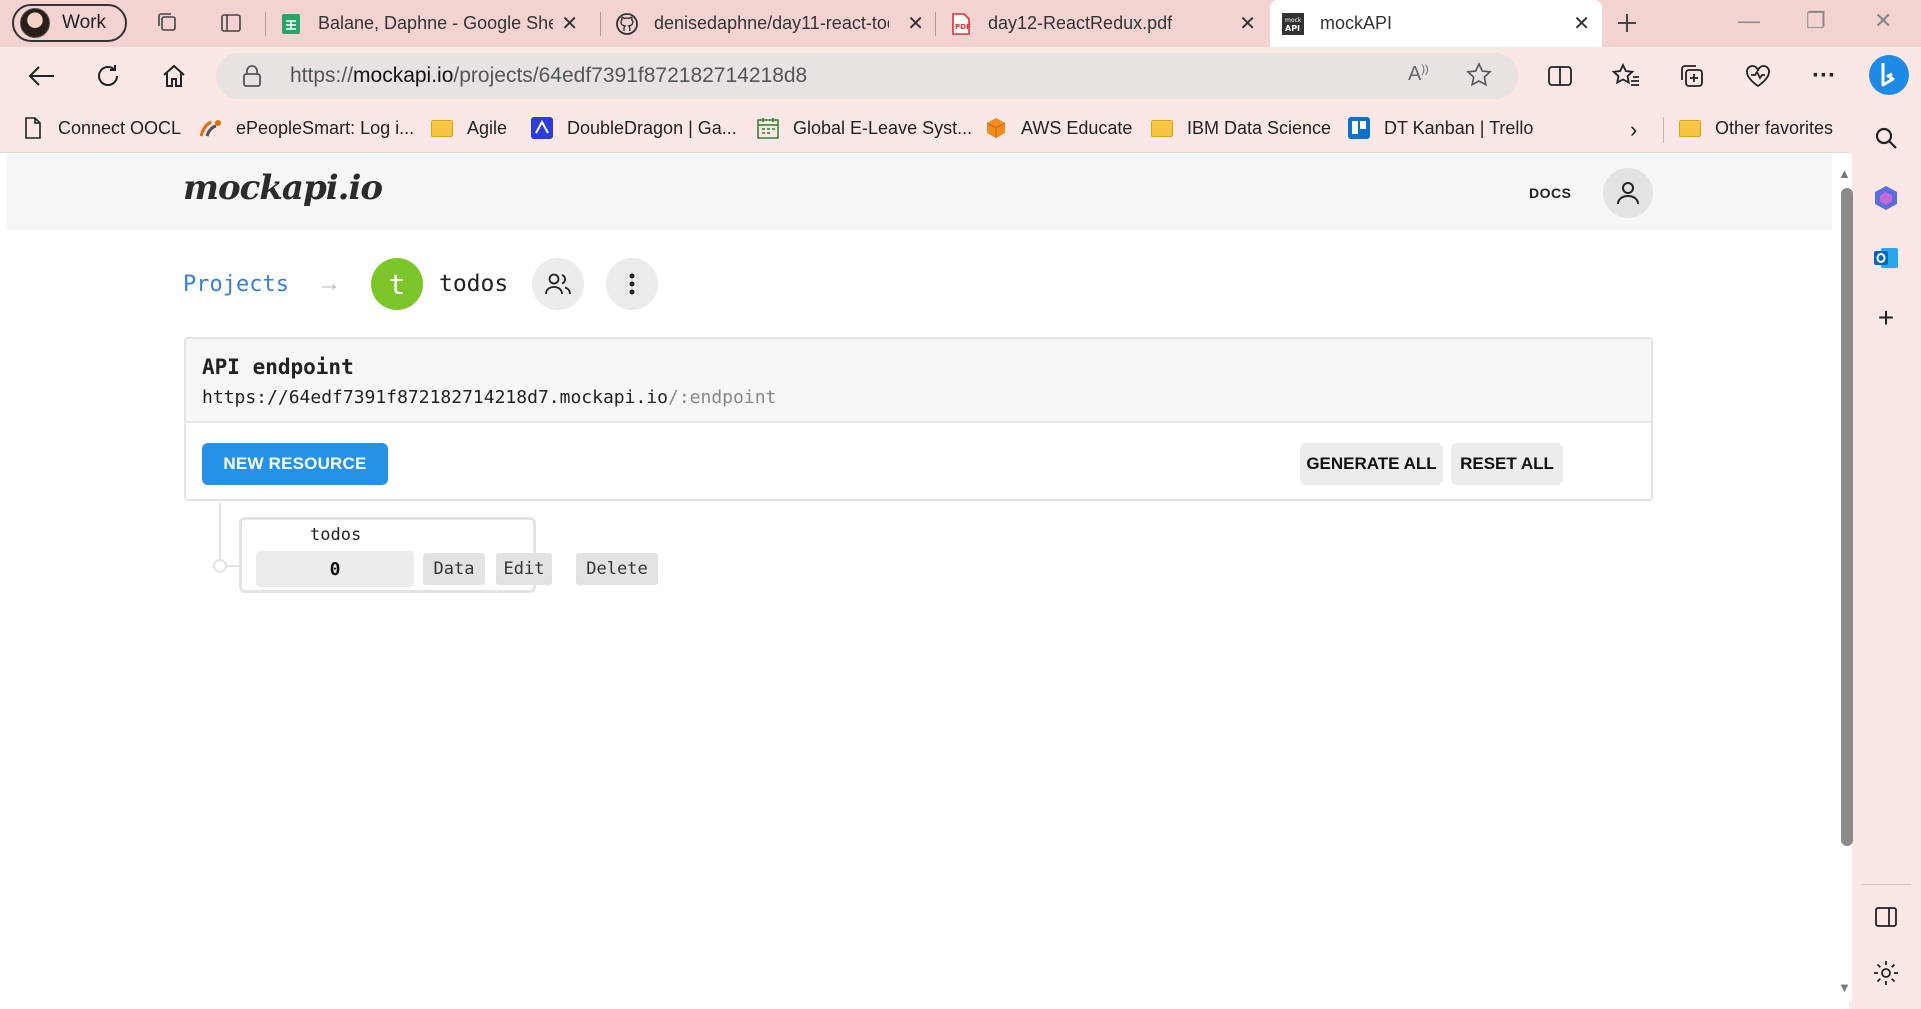  I want to click on workspaces-icon, so click(168, 23).